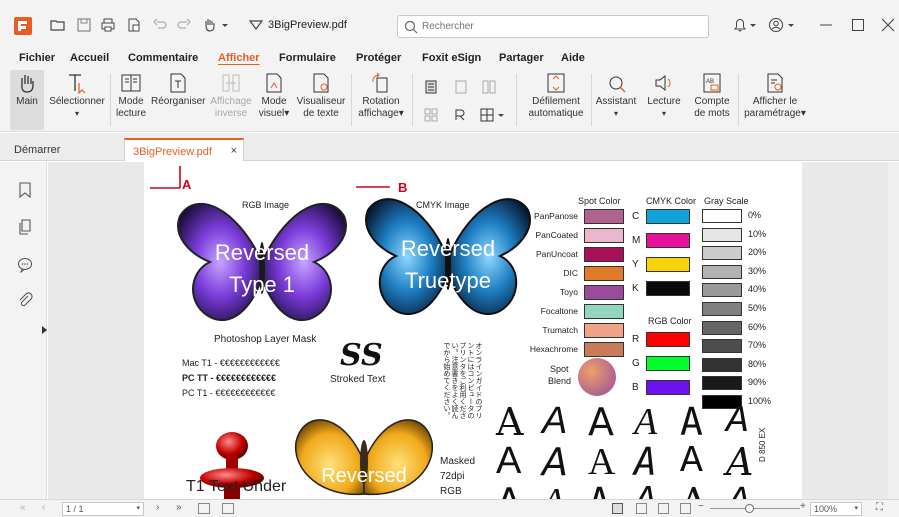  Describe the element at coordinates (58, 25) in the screenshot. I see `open-folder-icon` at that location.